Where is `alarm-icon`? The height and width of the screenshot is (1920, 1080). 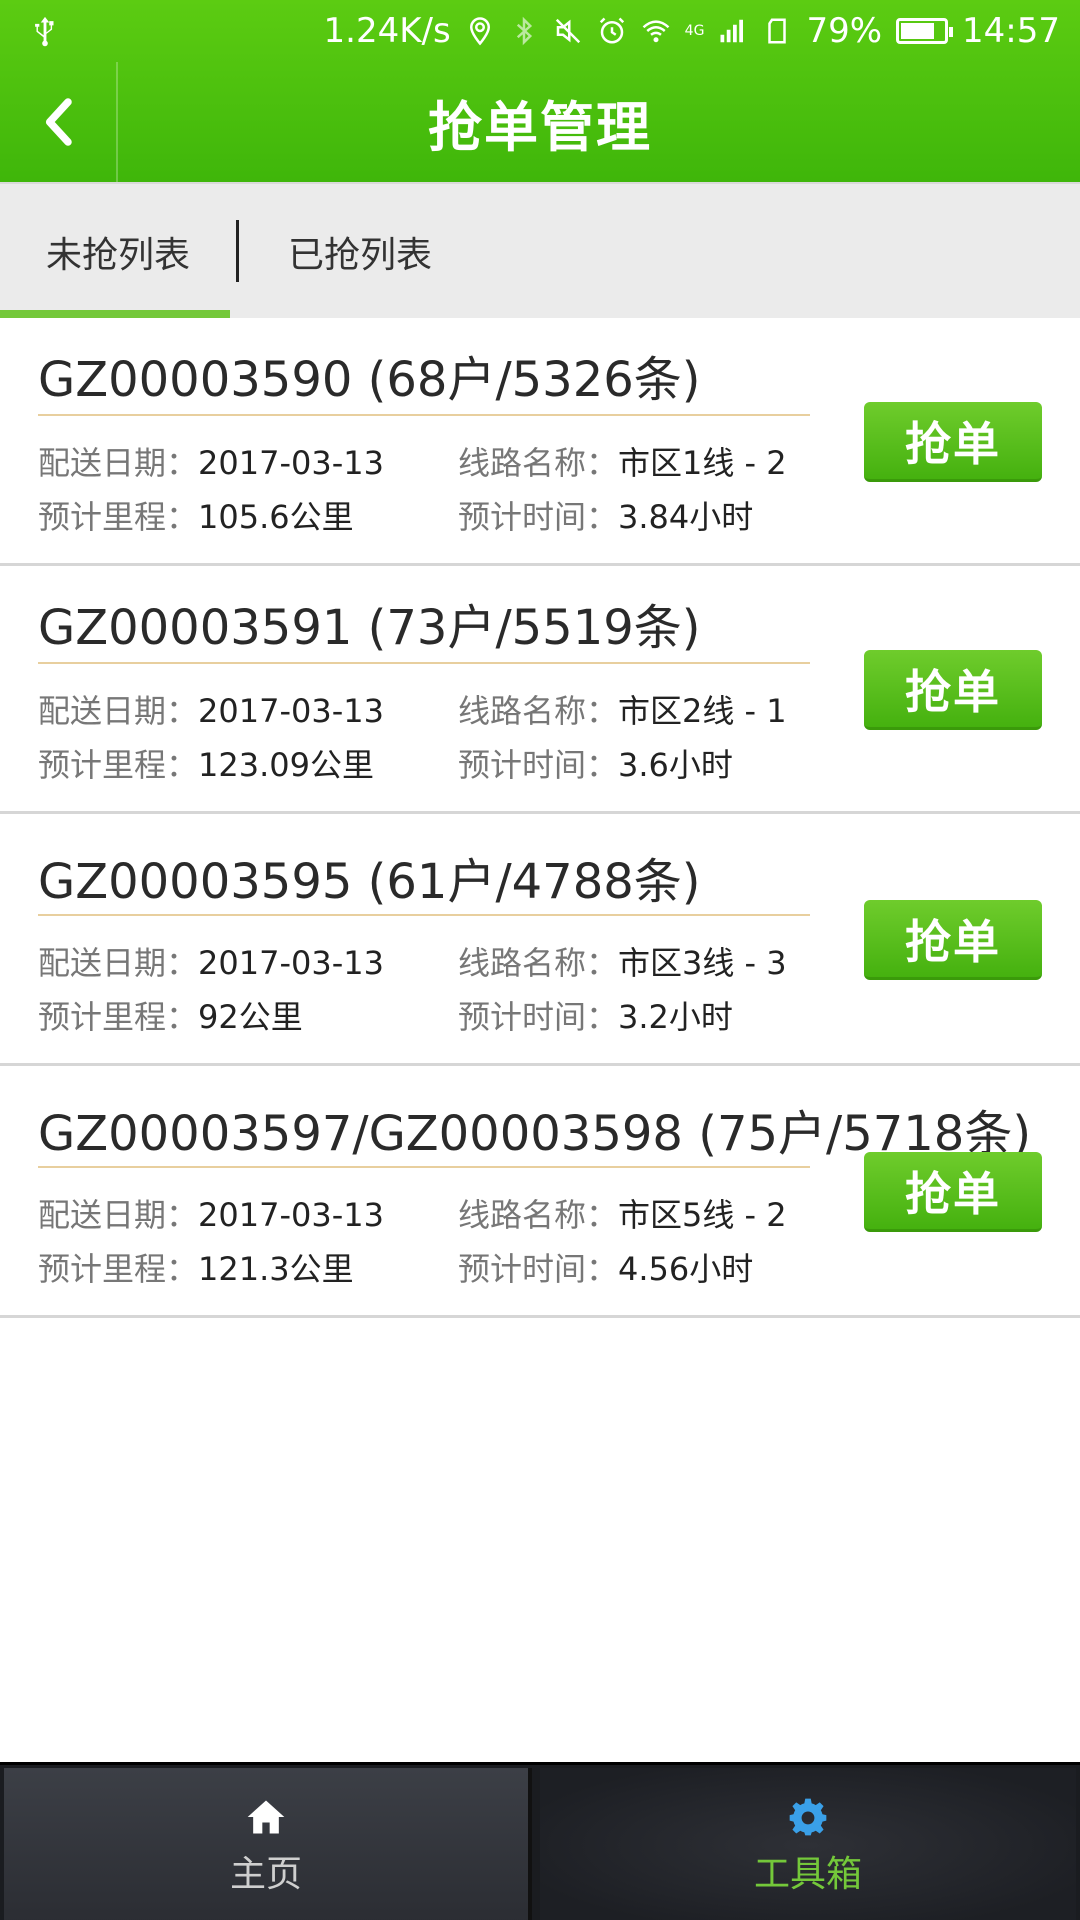 alarm-icon is located at coordinates (611, 30).